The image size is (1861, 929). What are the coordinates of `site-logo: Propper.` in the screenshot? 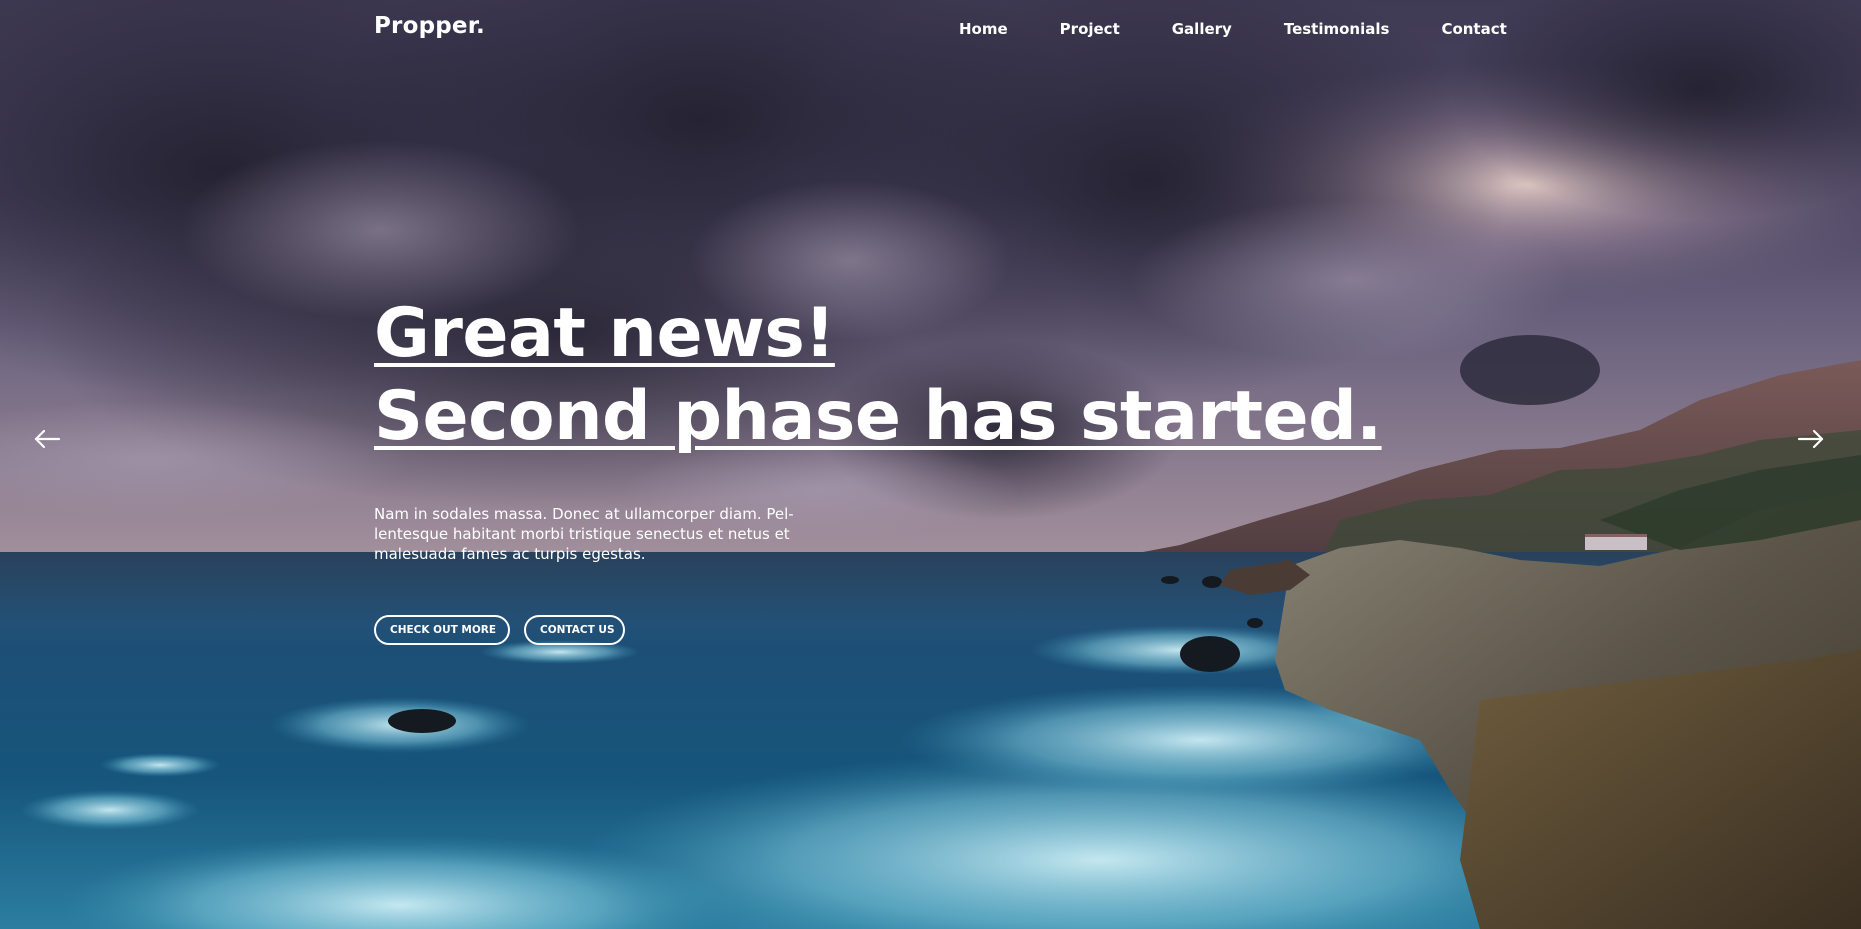 It's located at (429, 26).